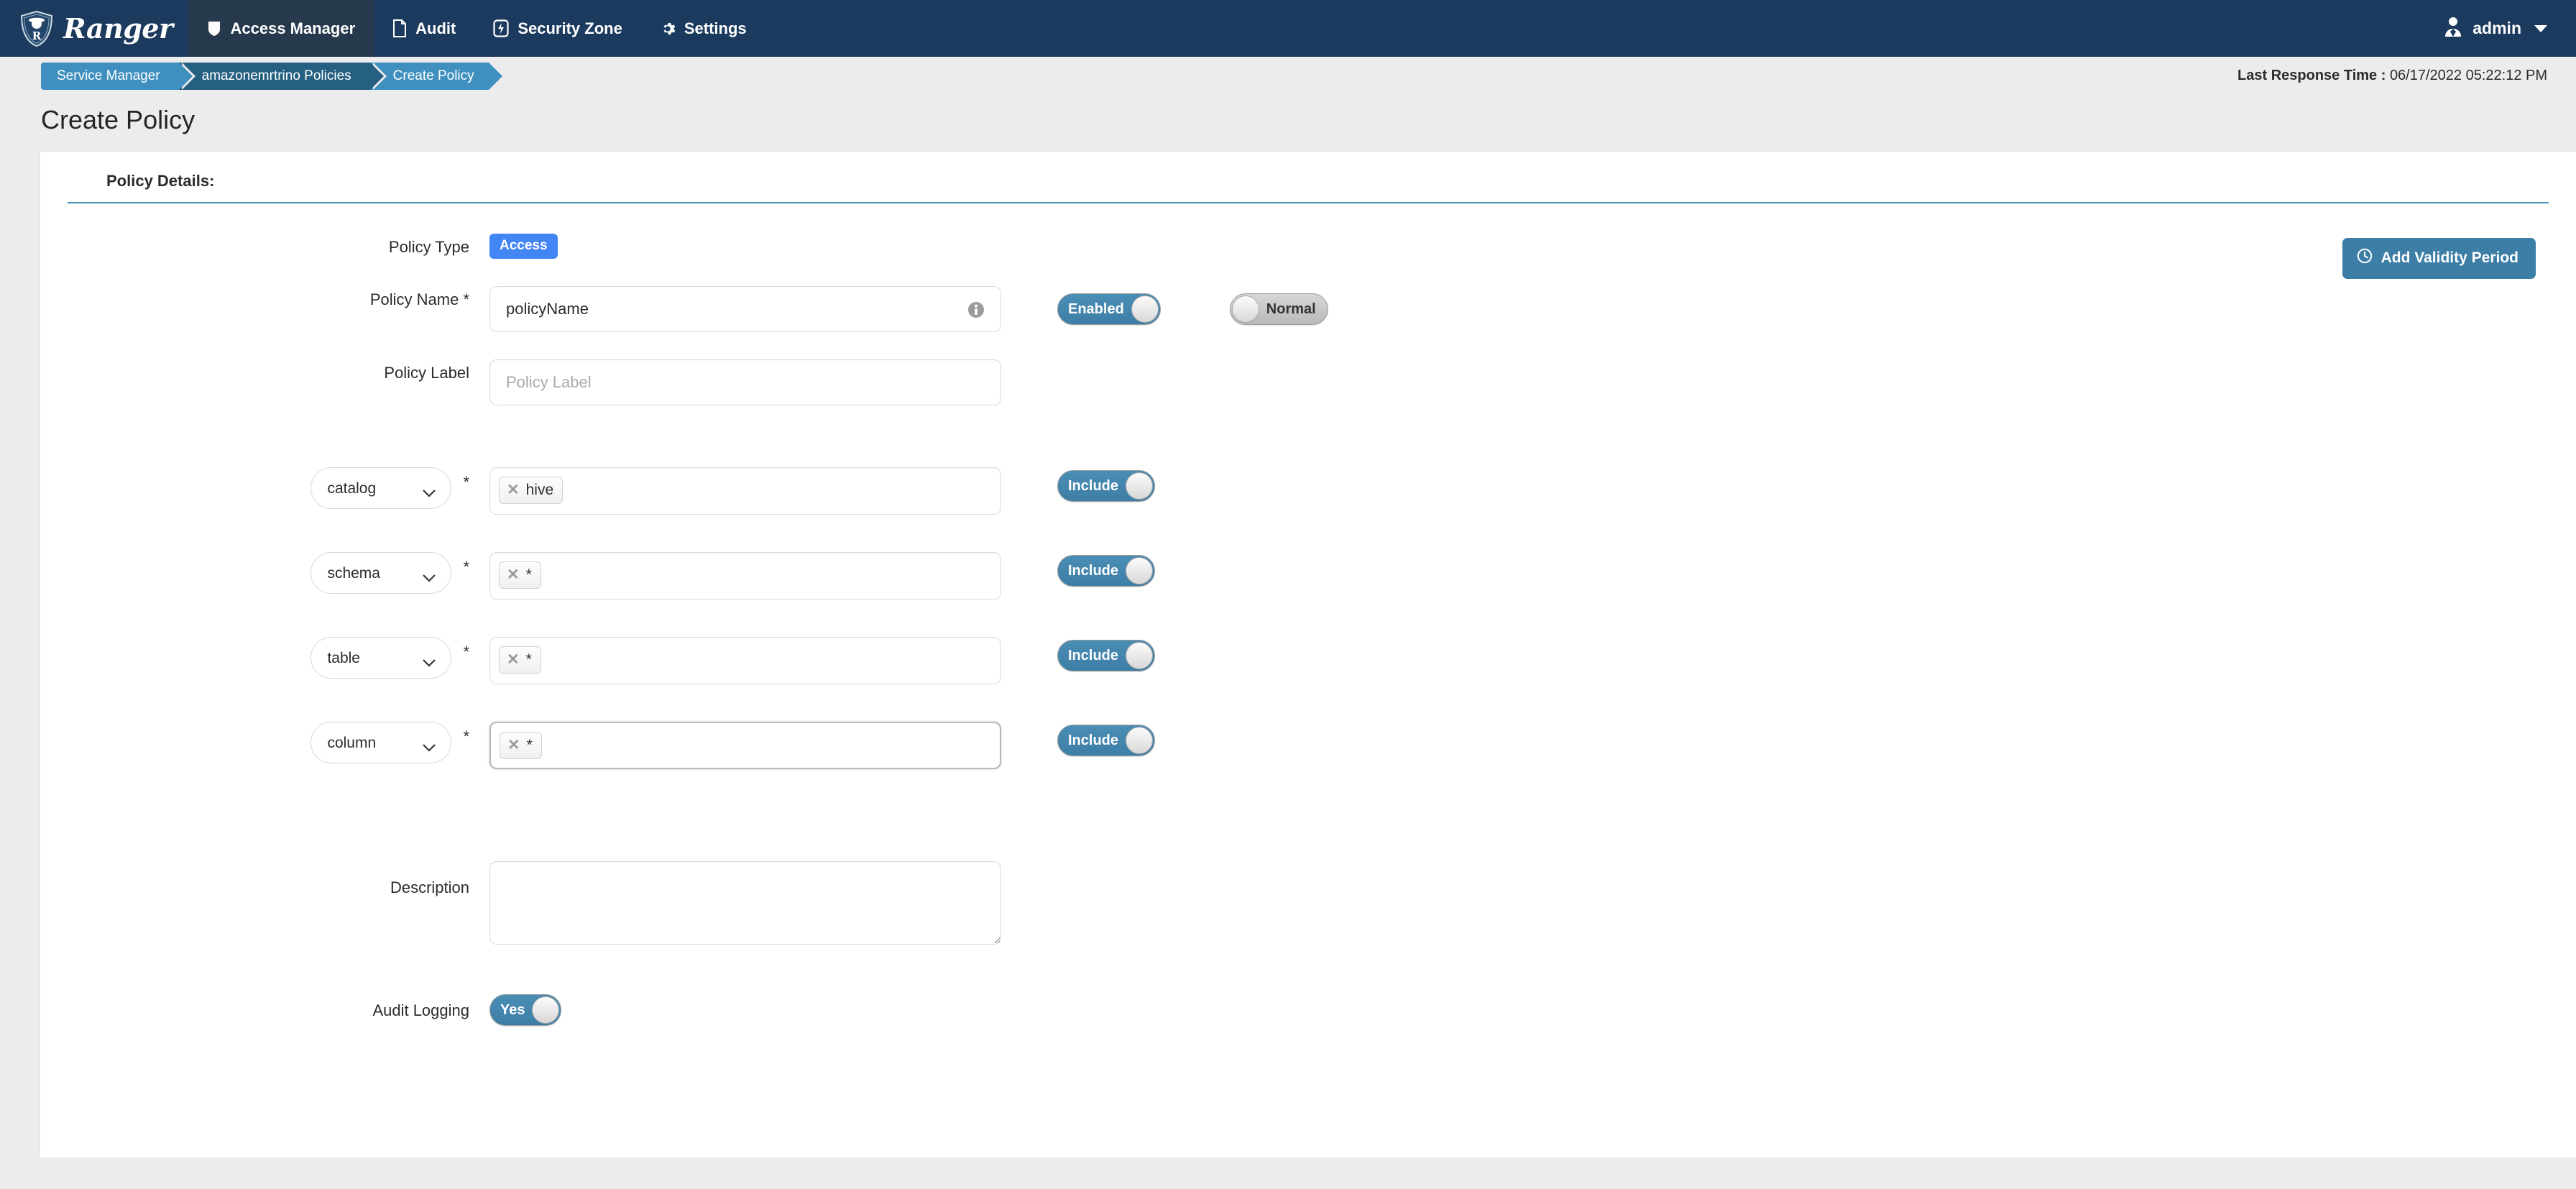 Image resolution: width=2576 pixels, height=1189 pixels. I want to click on info-circle-icon, so click(976, 312).